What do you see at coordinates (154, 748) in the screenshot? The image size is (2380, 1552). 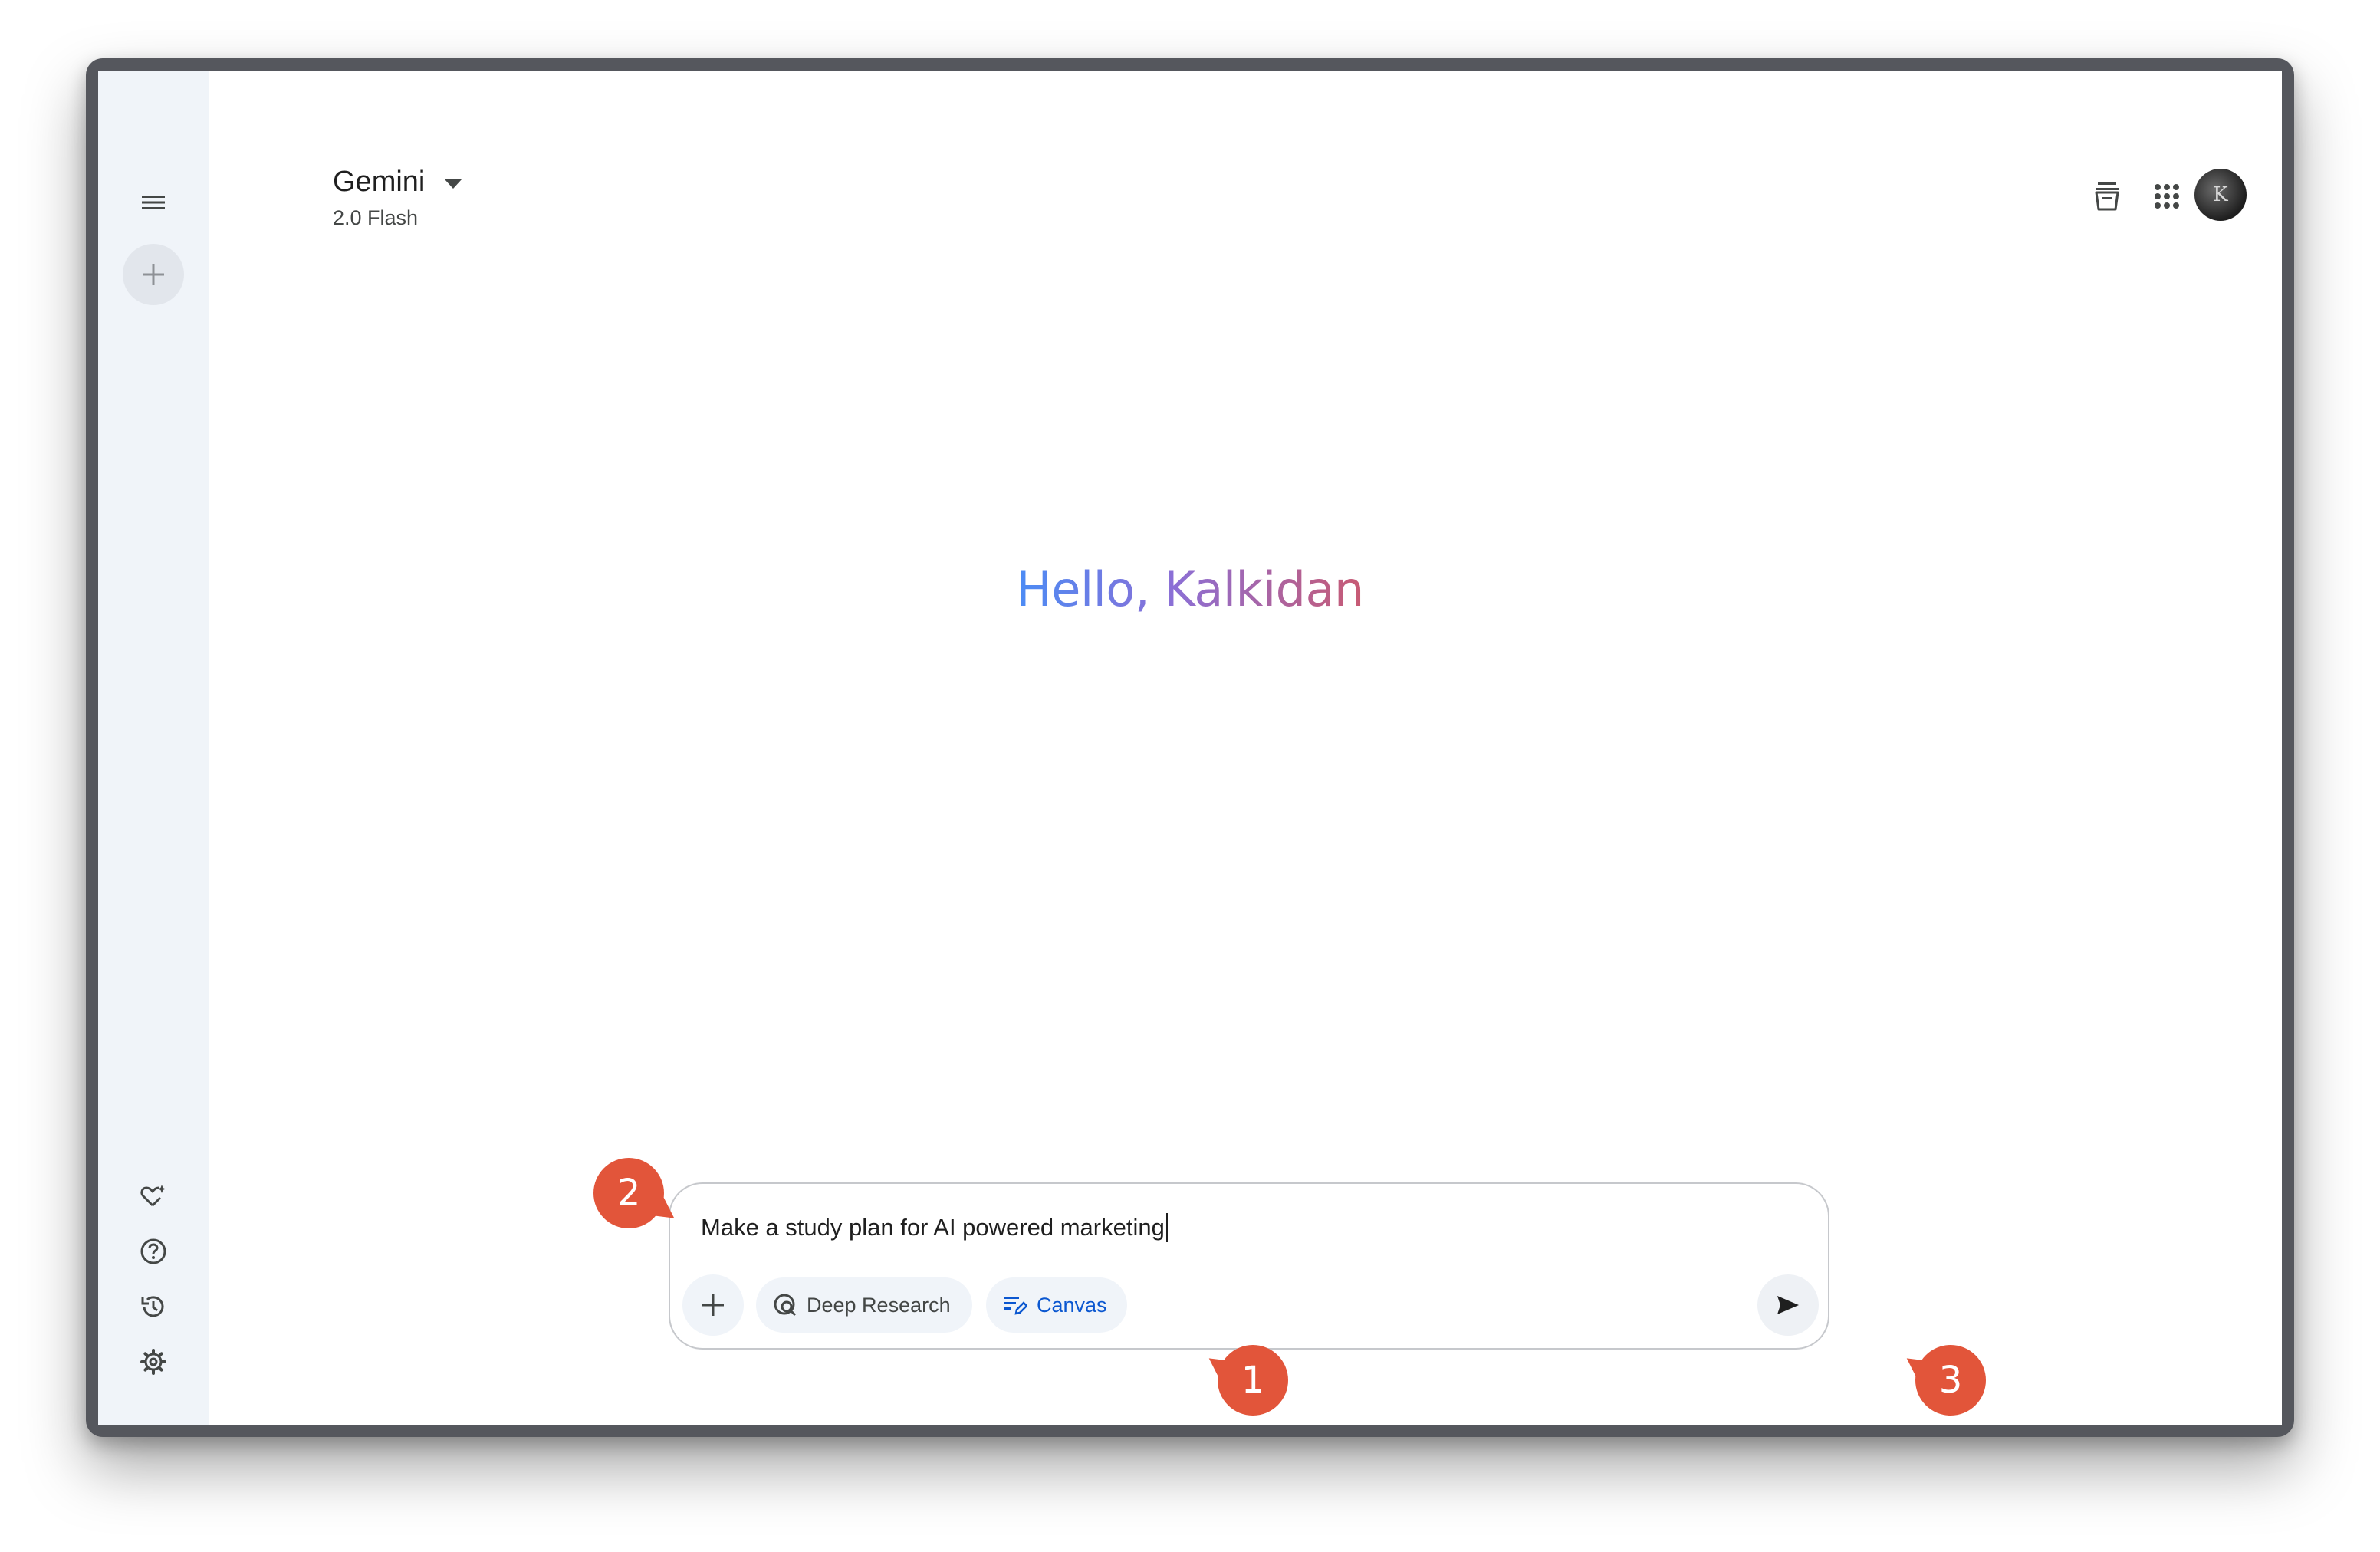 I see `sidebar` at bounding box center [154, 748].